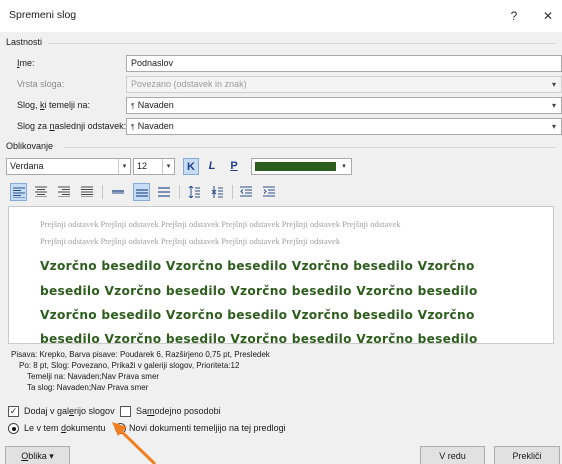 Image resolution: width=562 pixels, height=464 pixels. I want to click on font-size-select: 12 ▾, so click(154, 166).